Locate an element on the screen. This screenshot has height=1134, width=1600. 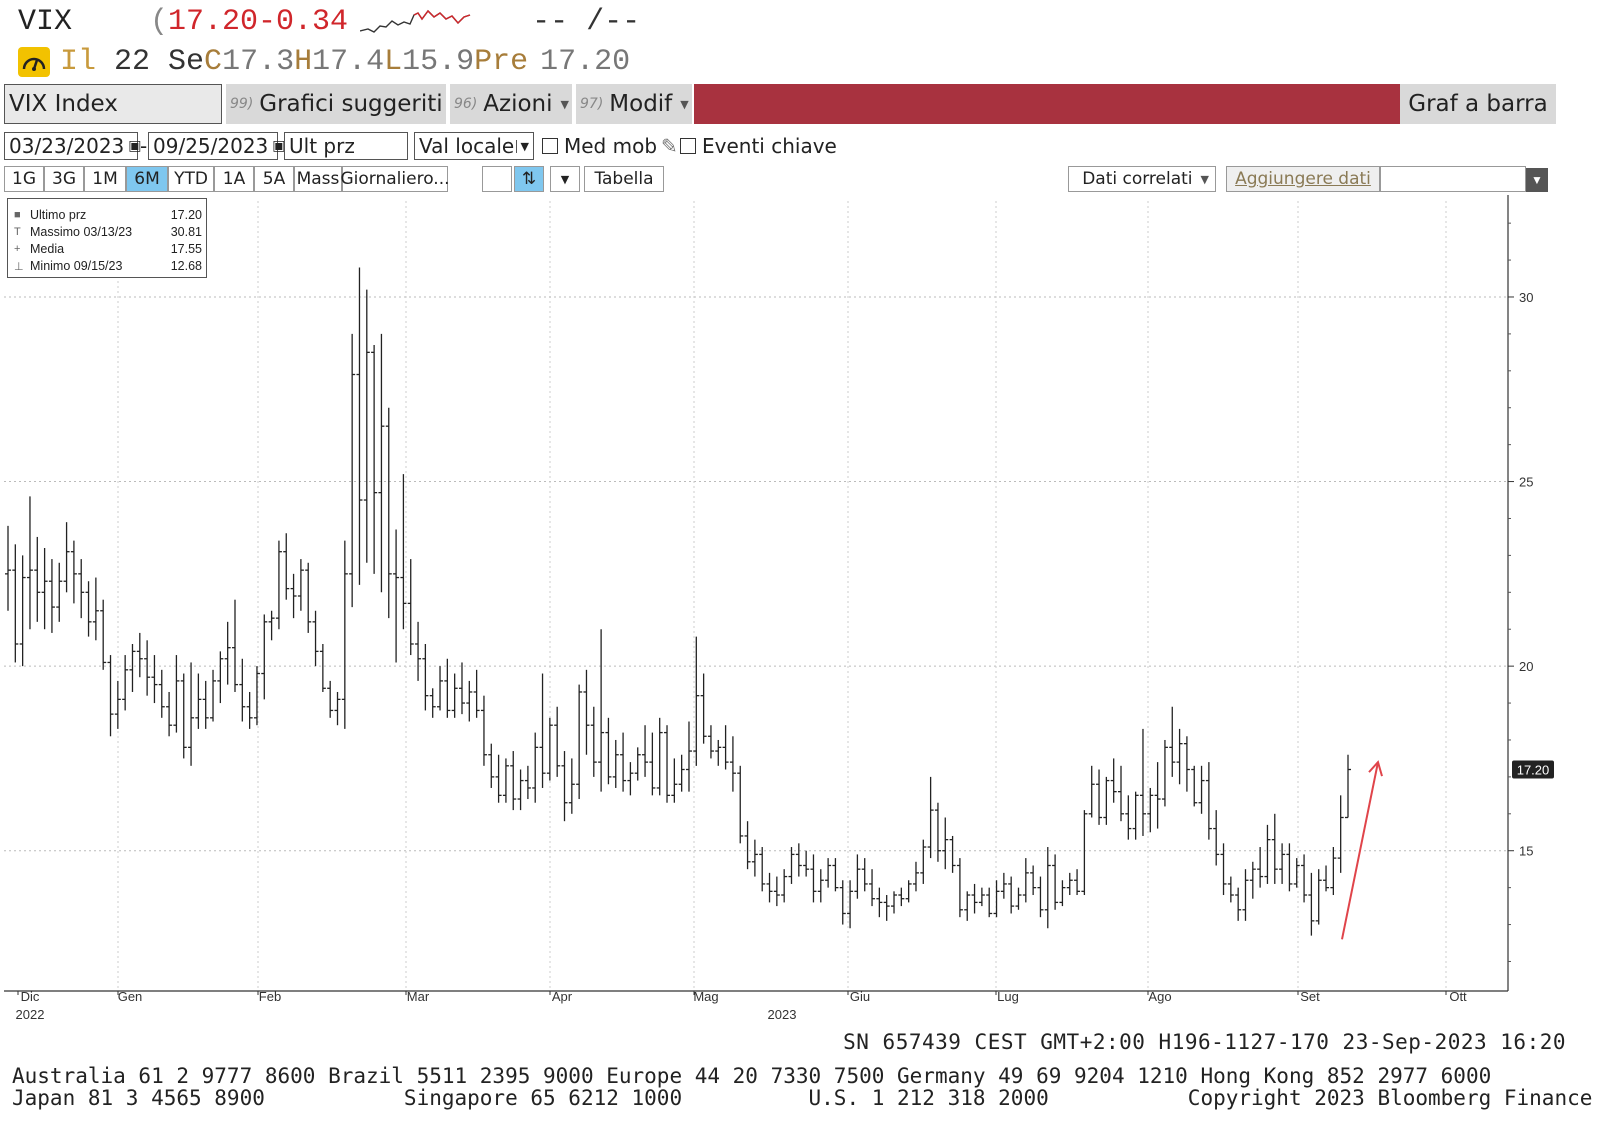
x-tick-label: Set is located at coordinates (1310, 996).